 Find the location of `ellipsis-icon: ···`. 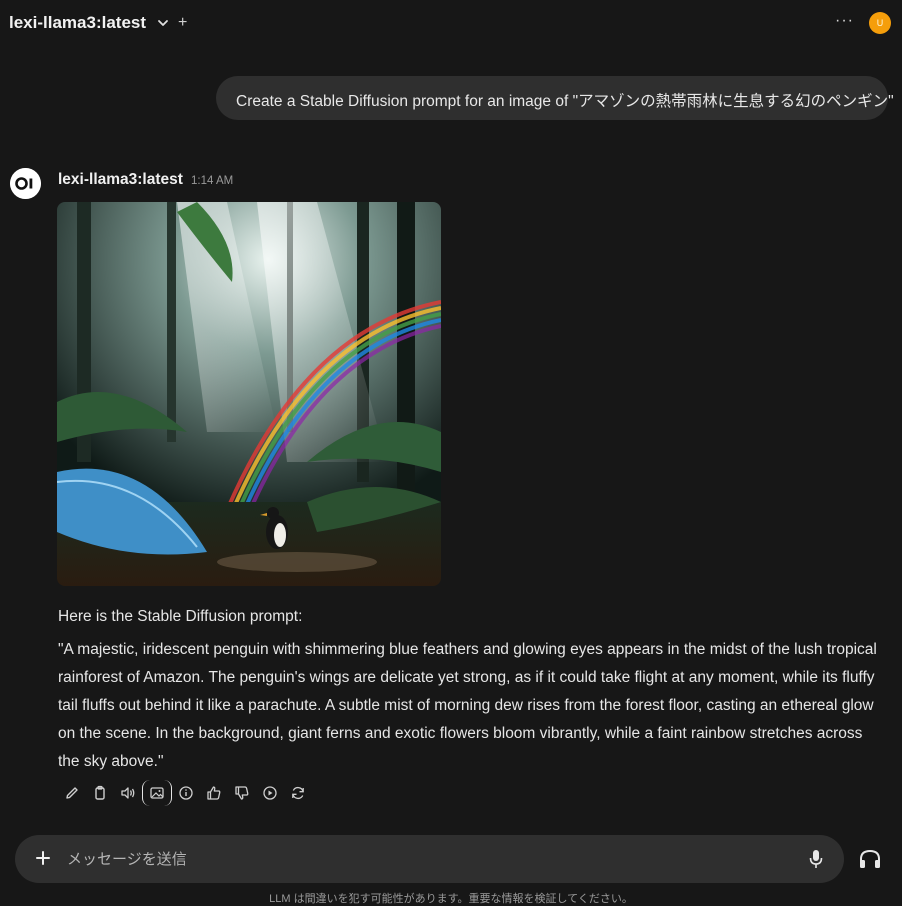

ellipsis-icon: ··· is located at coordinates (844, 21).